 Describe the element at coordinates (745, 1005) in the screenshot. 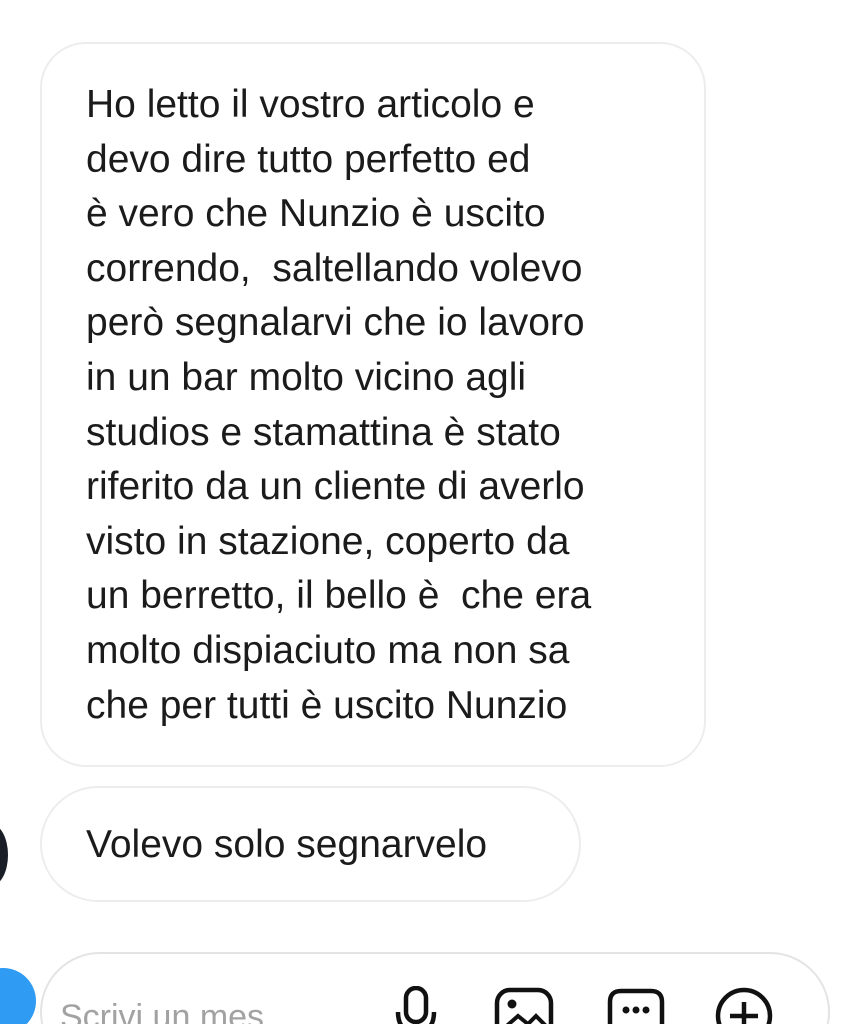

I see `plus-icon` at that location.